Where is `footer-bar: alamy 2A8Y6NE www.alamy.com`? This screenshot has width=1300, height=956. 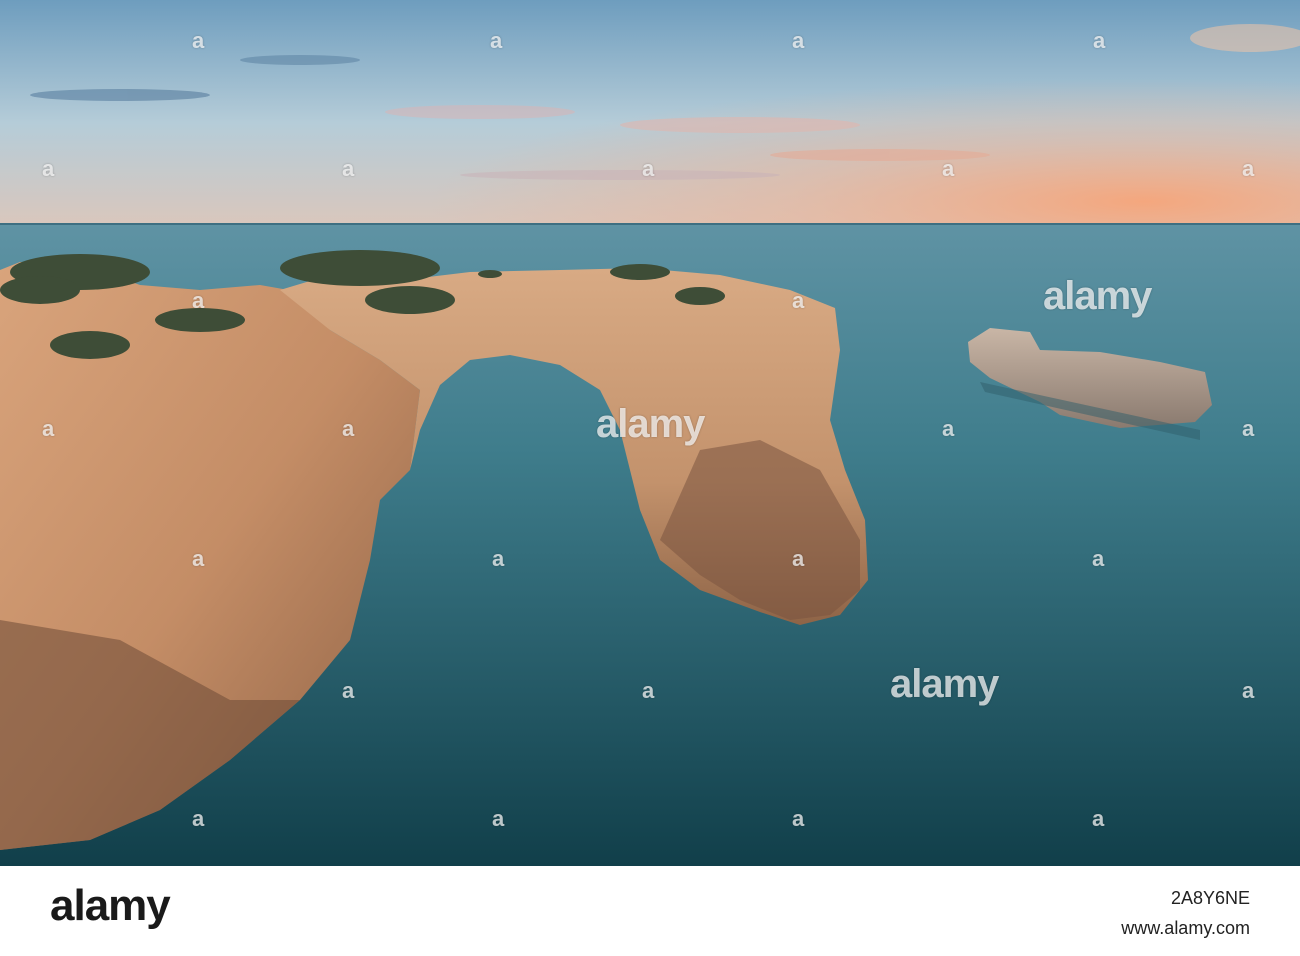 footer-bar: alamy 2A8Y6NE www.alamy.com is located at coordinates (650, 911).